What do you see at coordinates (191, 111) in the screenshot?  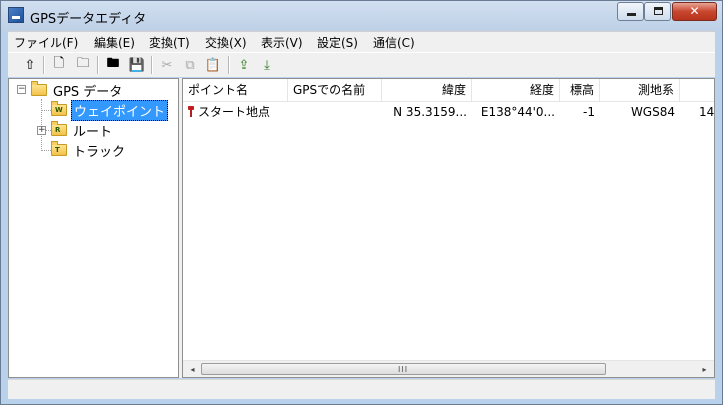 I see `waypoint-pin-icon` at bounding box center [191, 111].